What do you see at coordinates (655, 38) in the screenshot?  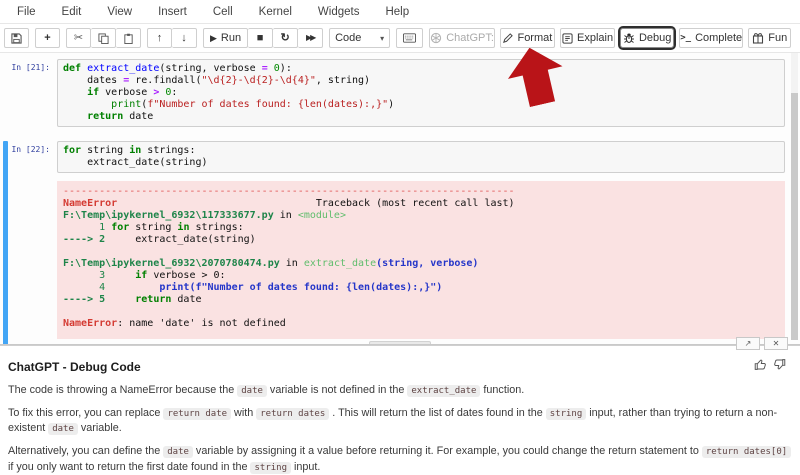 I see `debug-label: Debug` at bounding box center [655, 38].